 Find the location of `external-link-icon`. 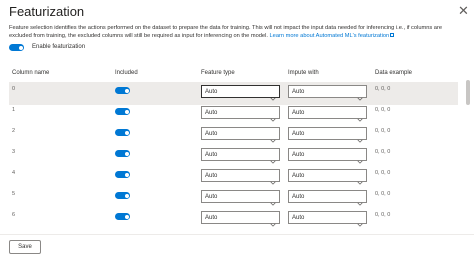

external-link-icon is located at coordinates (392, 35).